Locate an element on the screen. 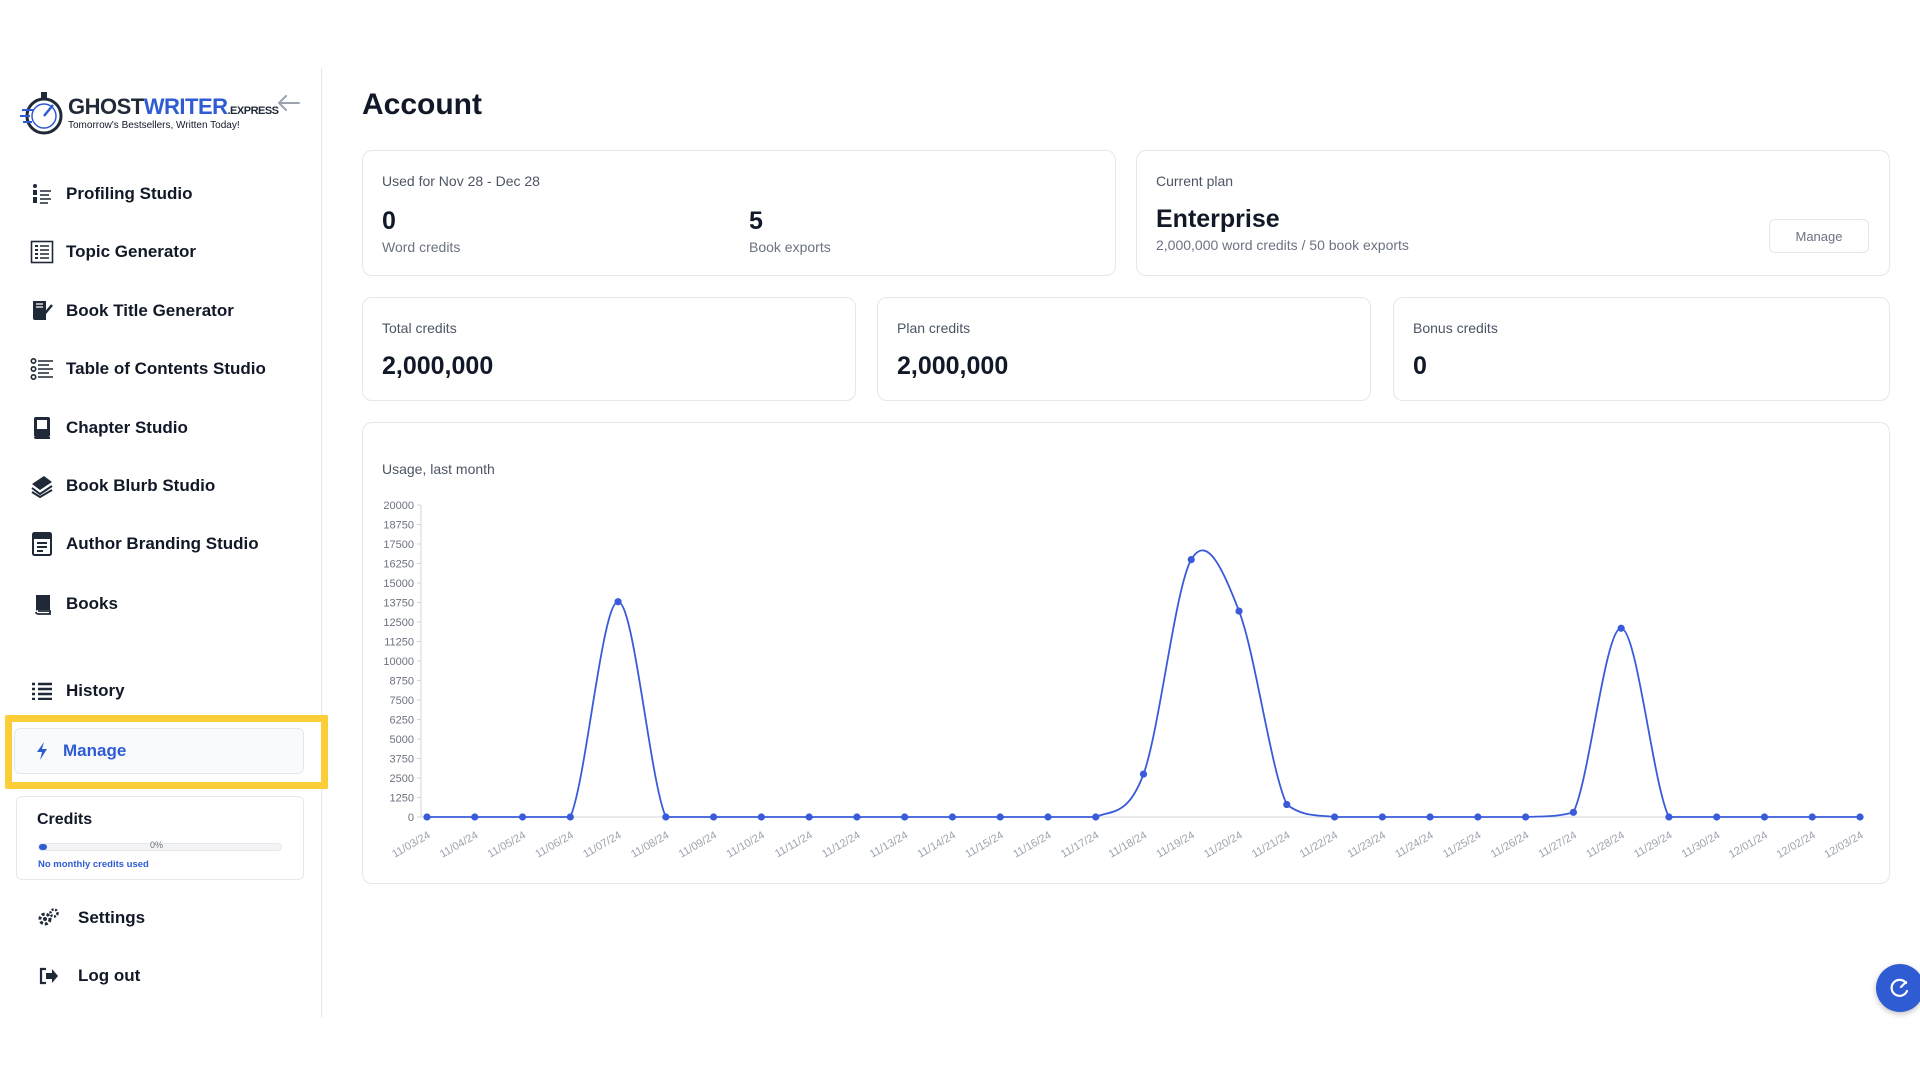 The image size is (1920, 1080). x-tick-label: 11/20/24 is located at coordinates (1223, 844).